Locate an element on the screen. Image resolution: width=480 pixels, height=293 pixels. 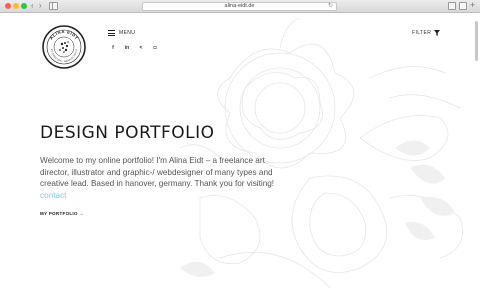
menu-label: MENU is located at coordinates (127, 33).